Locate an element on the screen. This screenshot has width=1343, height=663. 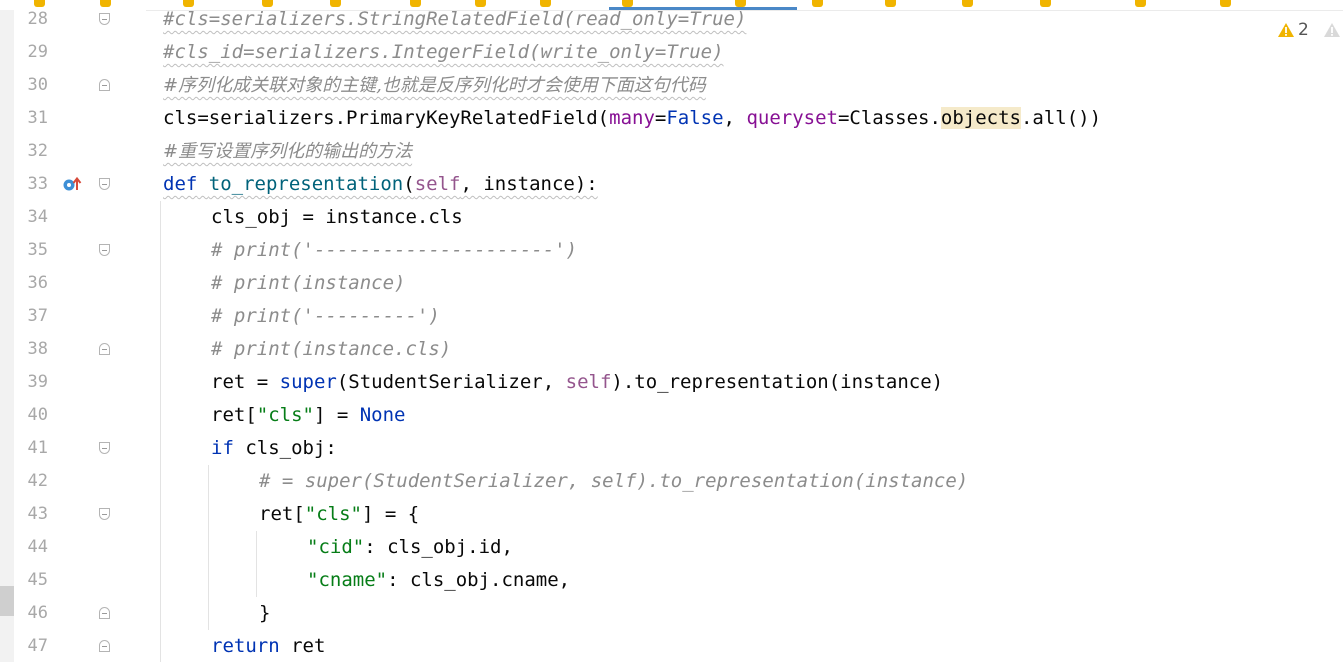
warning-count: 2 is located at coordinates (1303, 30).